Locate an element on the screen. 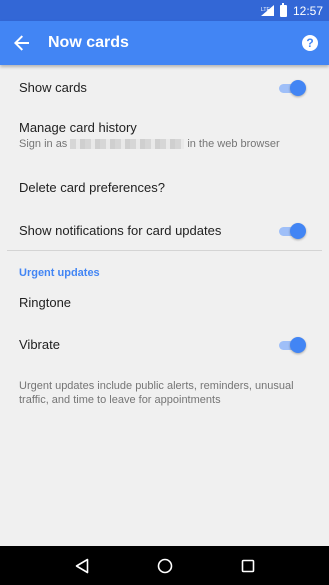 This screenshot has width=329, height=585. card-notifications-toggle is located at coordinates (292, 230).